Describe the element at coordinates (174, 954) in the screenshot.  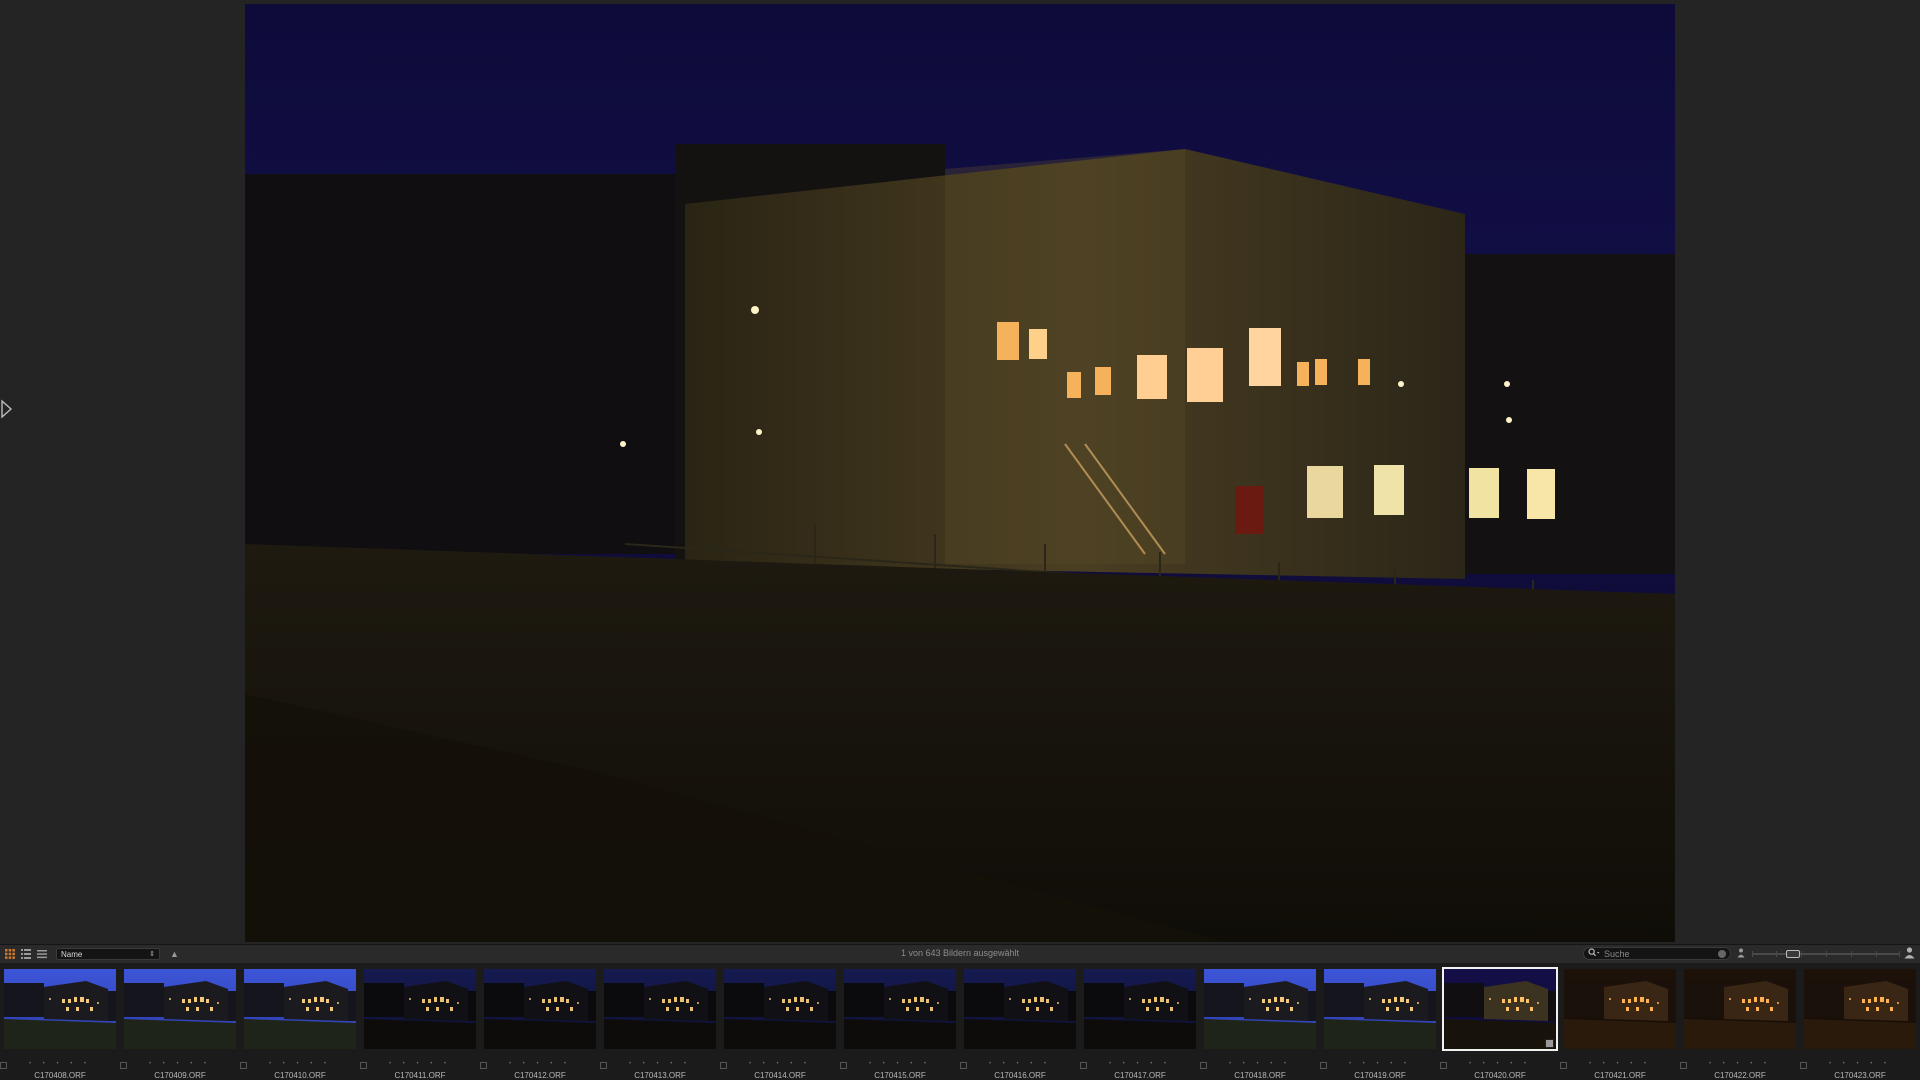
I see `sort-direction-button: ▲` at that location.